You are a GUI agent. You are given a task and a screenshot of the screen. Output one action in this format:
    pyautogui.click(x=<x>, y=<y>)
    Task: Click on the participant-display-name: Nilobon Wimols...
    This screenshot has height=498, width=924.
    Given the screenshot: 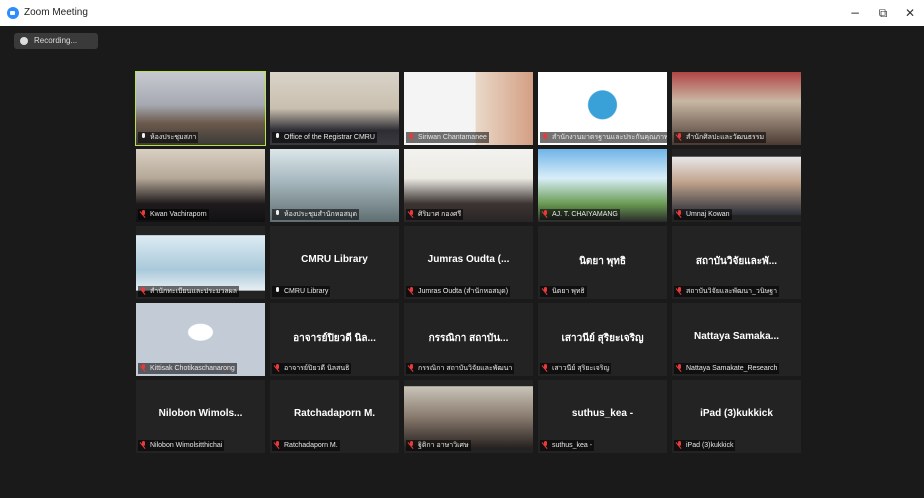 What is the action you would take?
    pyautogui.click(x=200, y=413)
    